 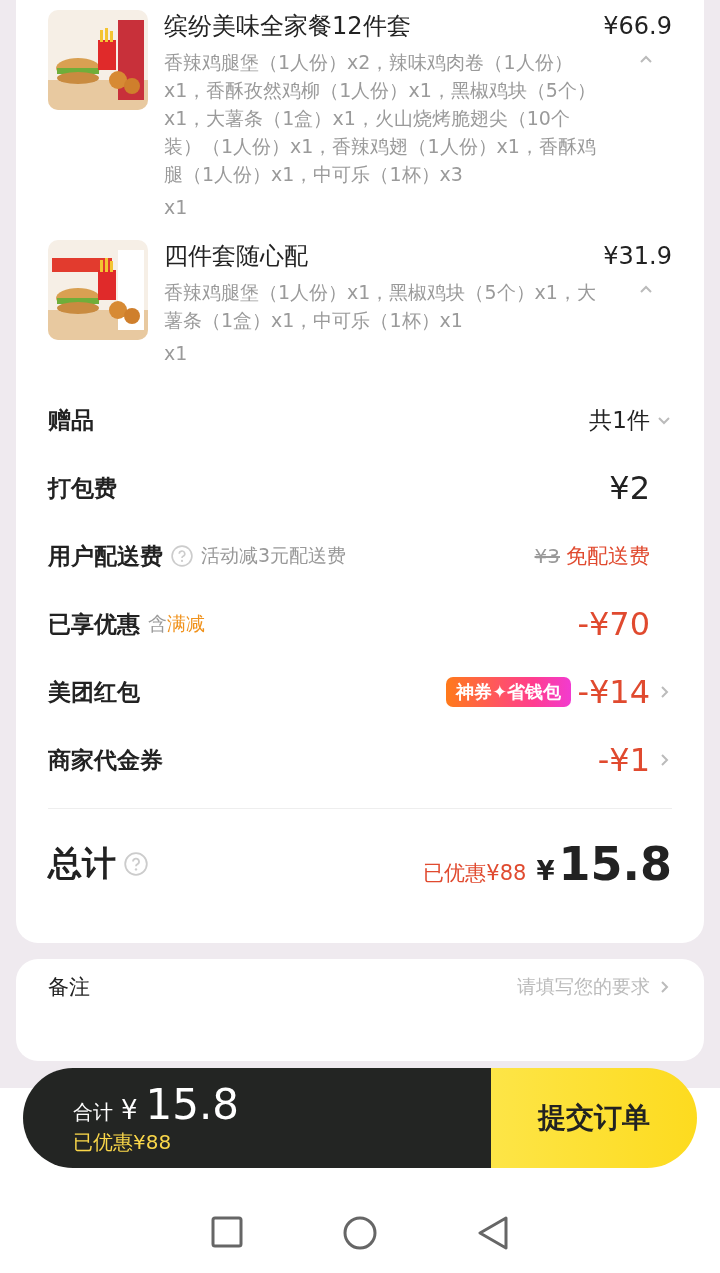 I want to click on original-fee: ¥3, so click(x=547, y=556).